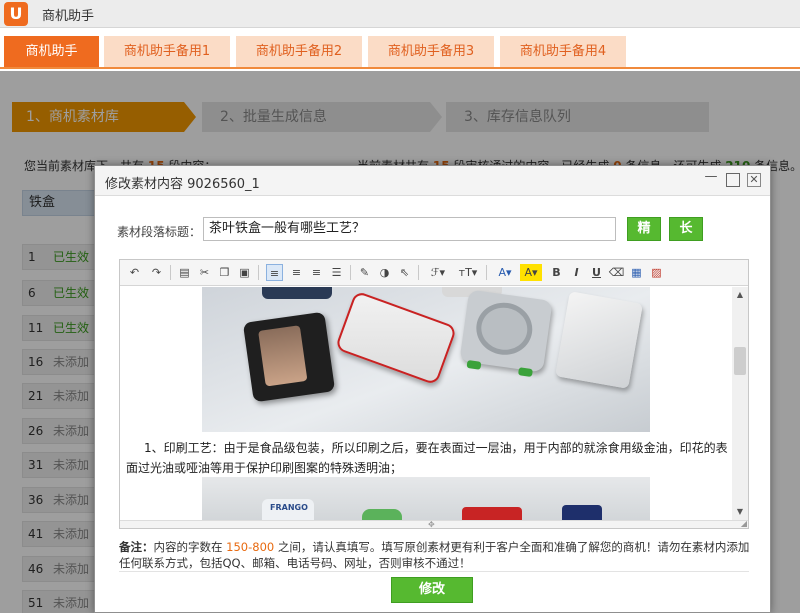 Image resolution: width=800 pixels, height=613 pixels. I want to click on corner-grip-icon: ◢, so click(744, 524).